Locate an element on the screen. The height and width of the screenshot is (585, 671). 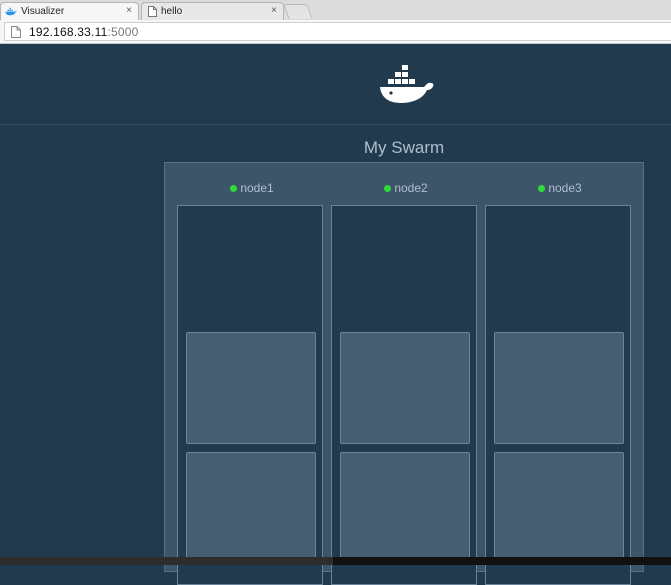
url-host: 192.168.33.11 is located at coordinates (68, 31).